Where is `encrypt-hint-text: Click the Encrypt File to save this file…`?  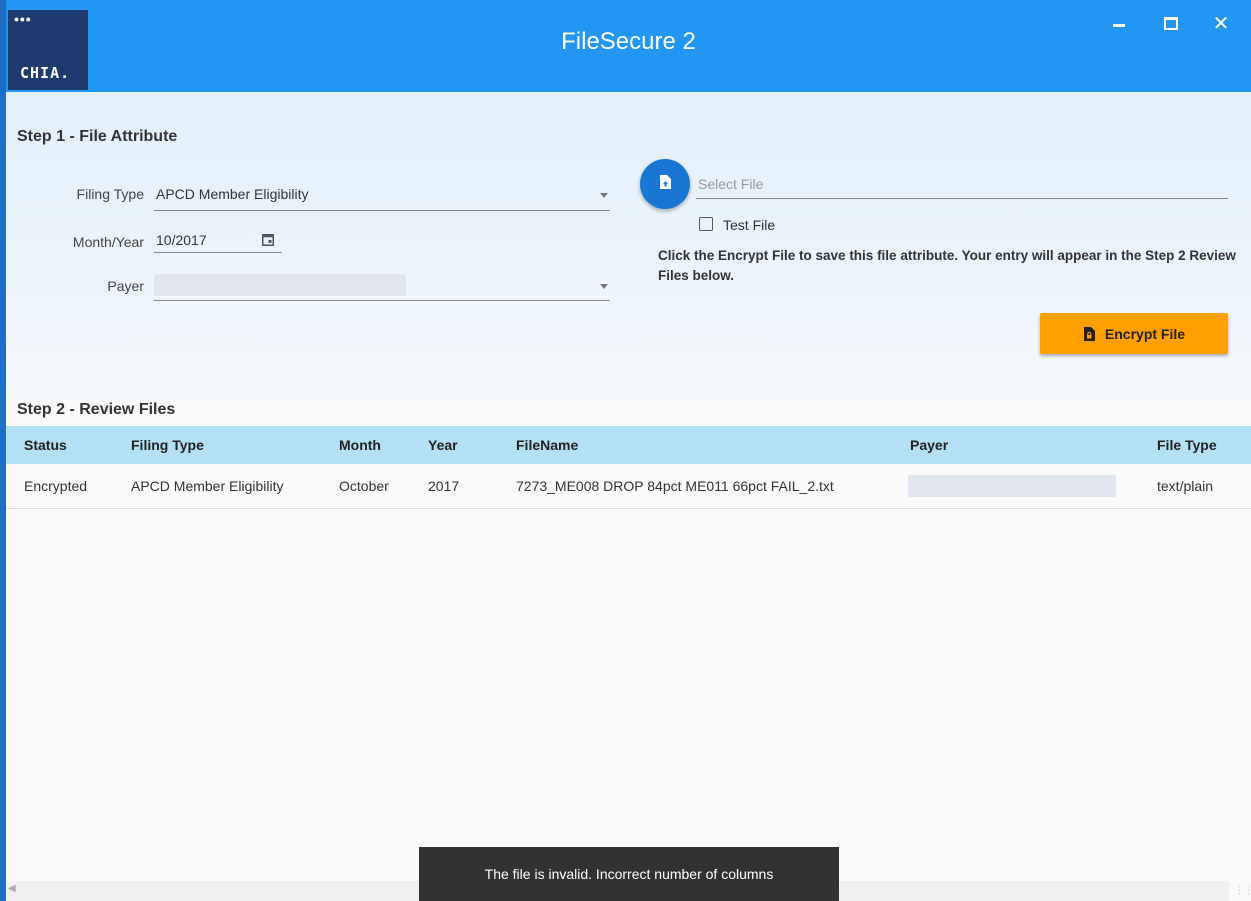
encrypt-hint-text: Click the Encrypt File to save this file… is located at coordinates (947, 265).